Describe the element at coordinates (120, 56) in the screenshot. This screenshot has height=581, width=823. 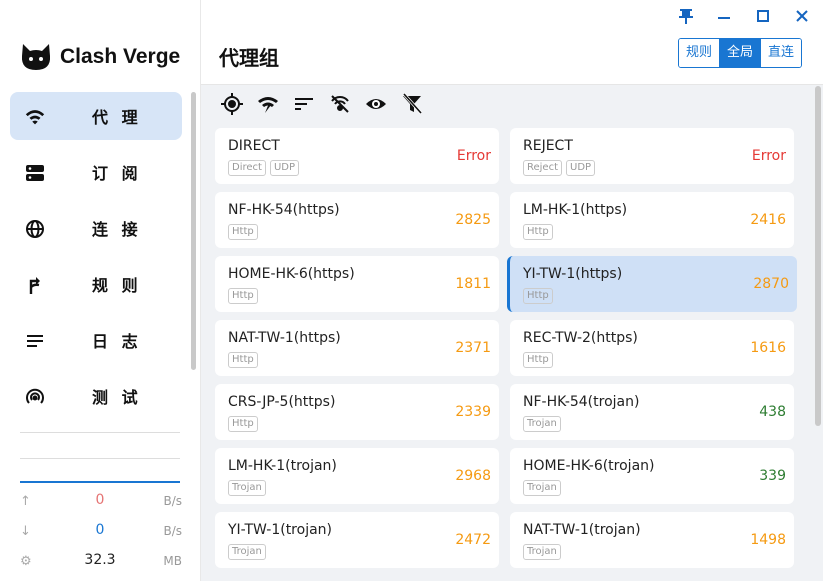
I see `app-name: Clash Verge` at that location.